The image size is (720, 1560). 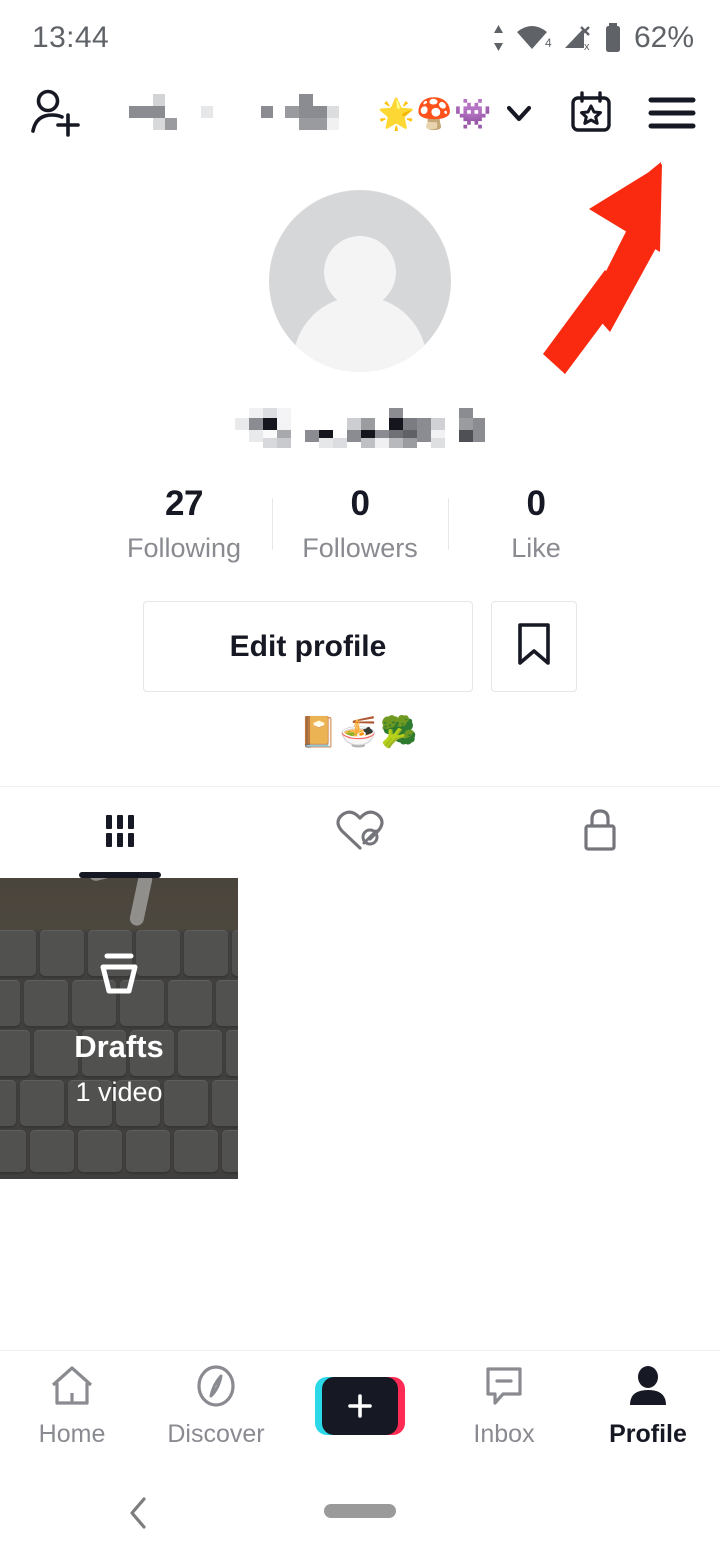 I want to click on profile-bio: 📔🍜🥦, so click(x=360, y=732).